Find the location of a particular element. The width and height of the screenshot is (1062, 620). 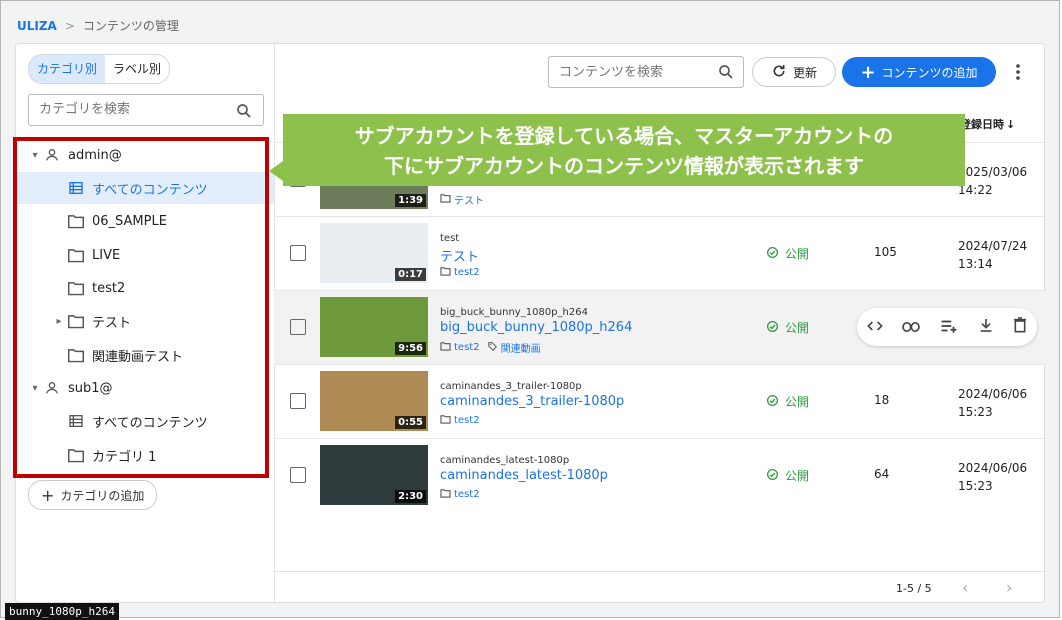

pagination-range: 1-5 / 5 is located at coordinates (914, 588).